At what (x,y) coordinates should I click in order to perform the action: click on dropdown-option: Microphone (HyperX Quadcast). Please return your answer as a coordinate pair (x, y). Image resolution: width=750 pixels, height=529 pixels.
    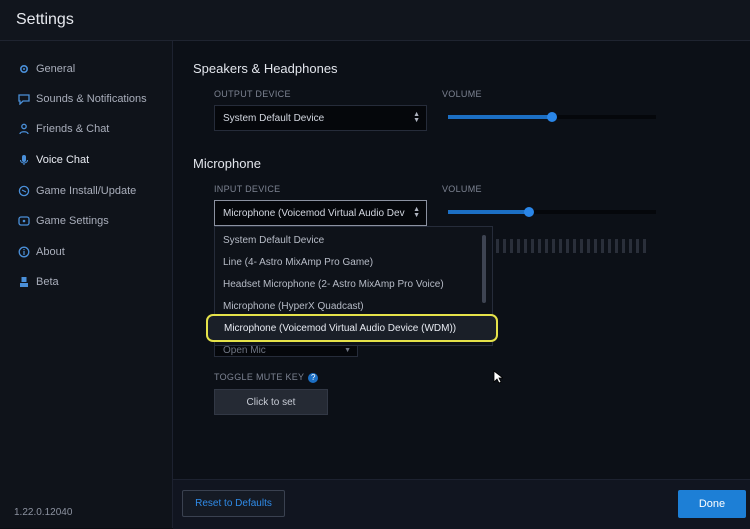
    Looking at the image, I should click on (293, 306).